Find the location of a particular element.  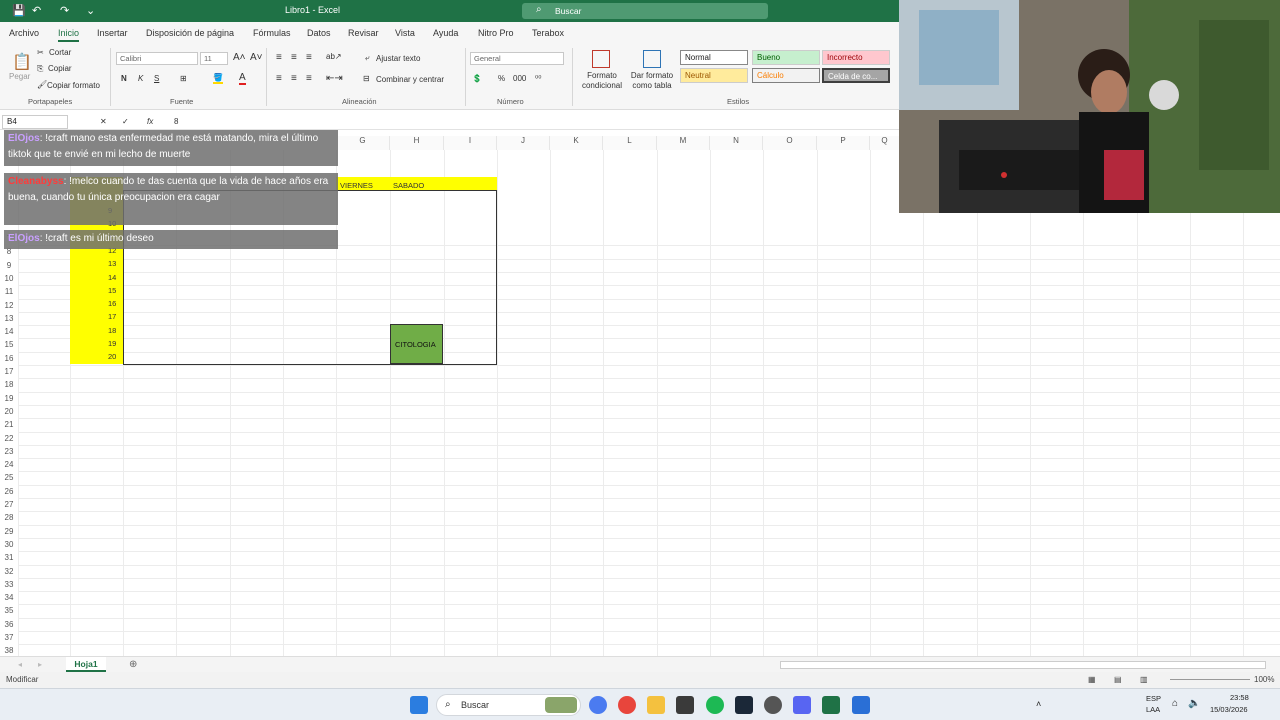

align-center-icon: ≡ is located at coordinates (294, 78).